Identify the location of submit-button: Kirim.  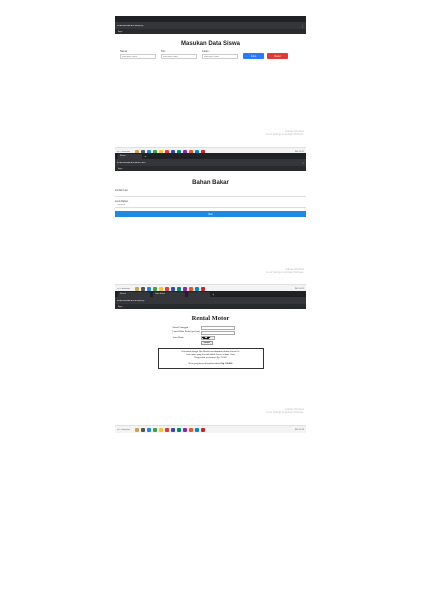
(253, 56).